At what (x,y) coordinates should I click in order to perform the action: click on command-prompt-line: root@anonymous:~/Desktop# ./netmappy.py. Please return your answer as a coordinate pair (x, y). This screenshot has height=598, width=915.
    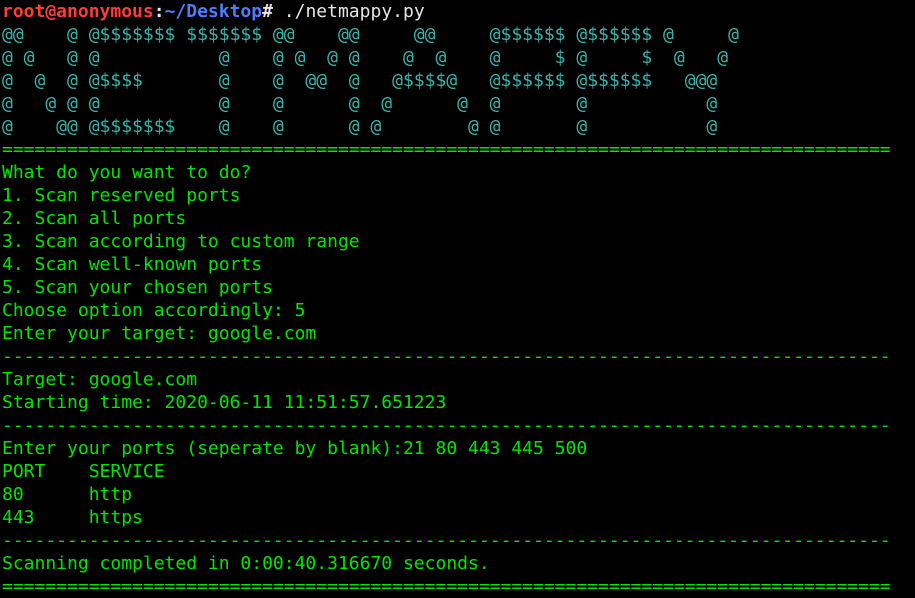
    Looking at the image, I should click on (458, 11).